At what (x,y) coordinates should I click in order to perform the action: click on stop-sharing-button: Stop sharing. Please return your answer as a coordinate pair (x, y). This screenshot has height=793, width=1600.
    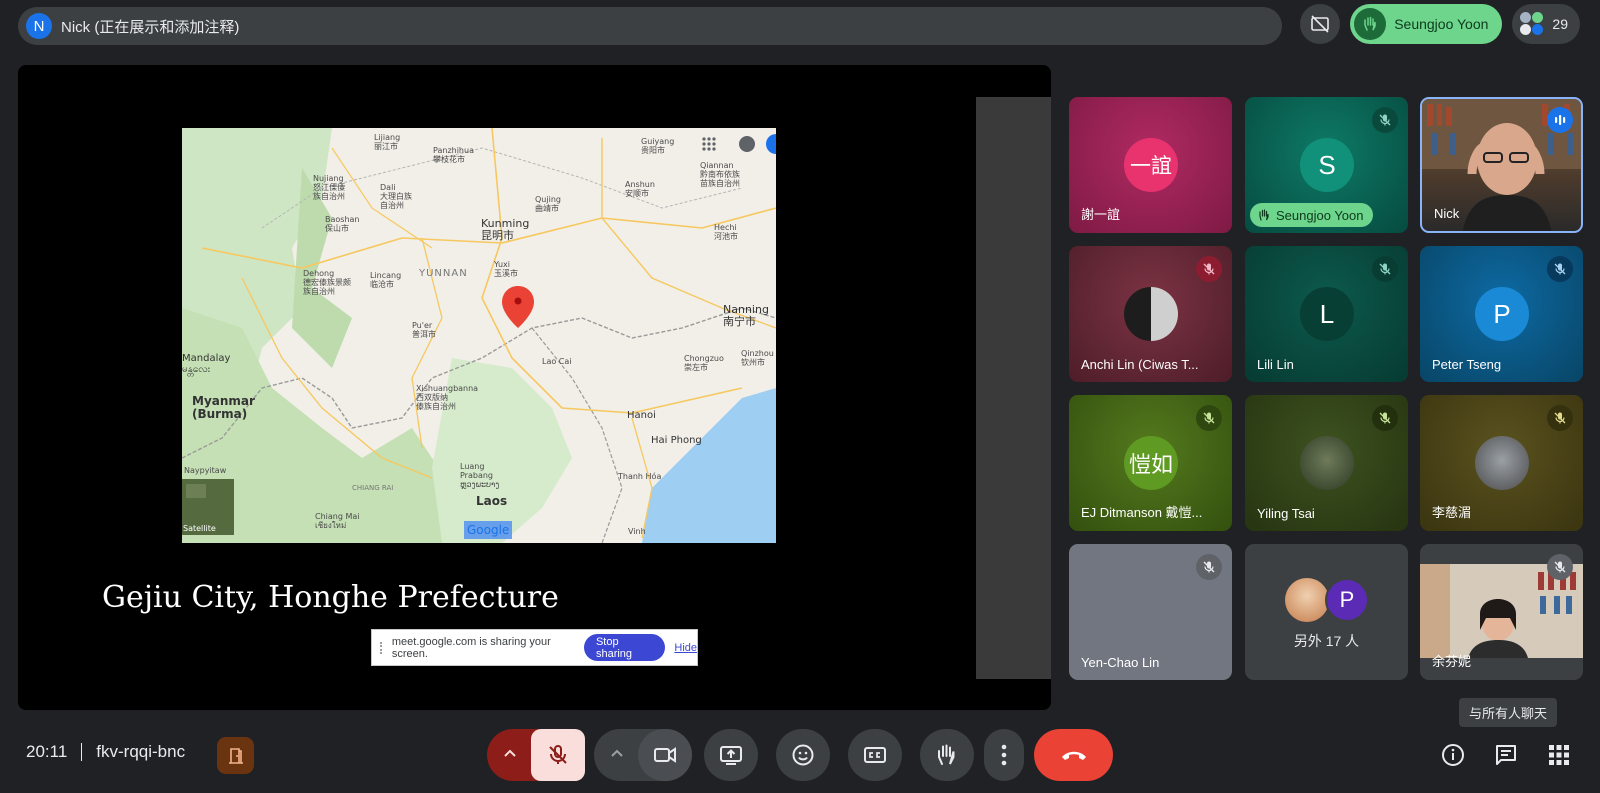
    Looking at the image, I should click on (624, 647).